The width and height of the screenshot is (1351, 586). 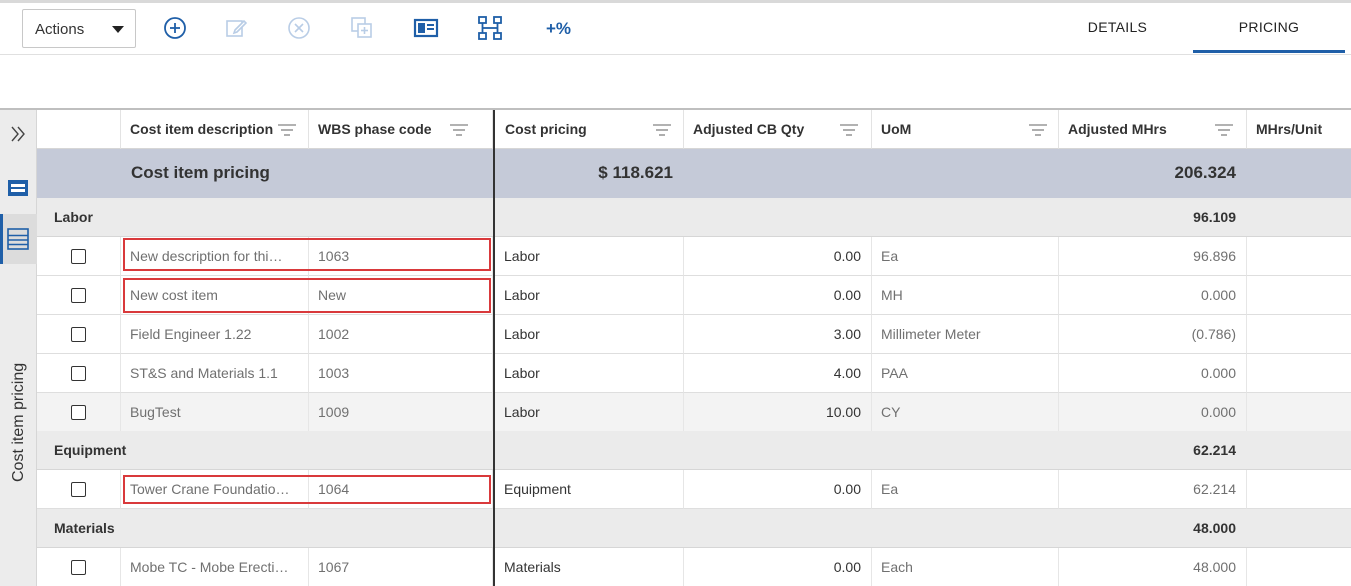 What do you see at coordinates (965, 295) in the screenshot?
I see `table-cell: MH` at bounding box center [965, 295].